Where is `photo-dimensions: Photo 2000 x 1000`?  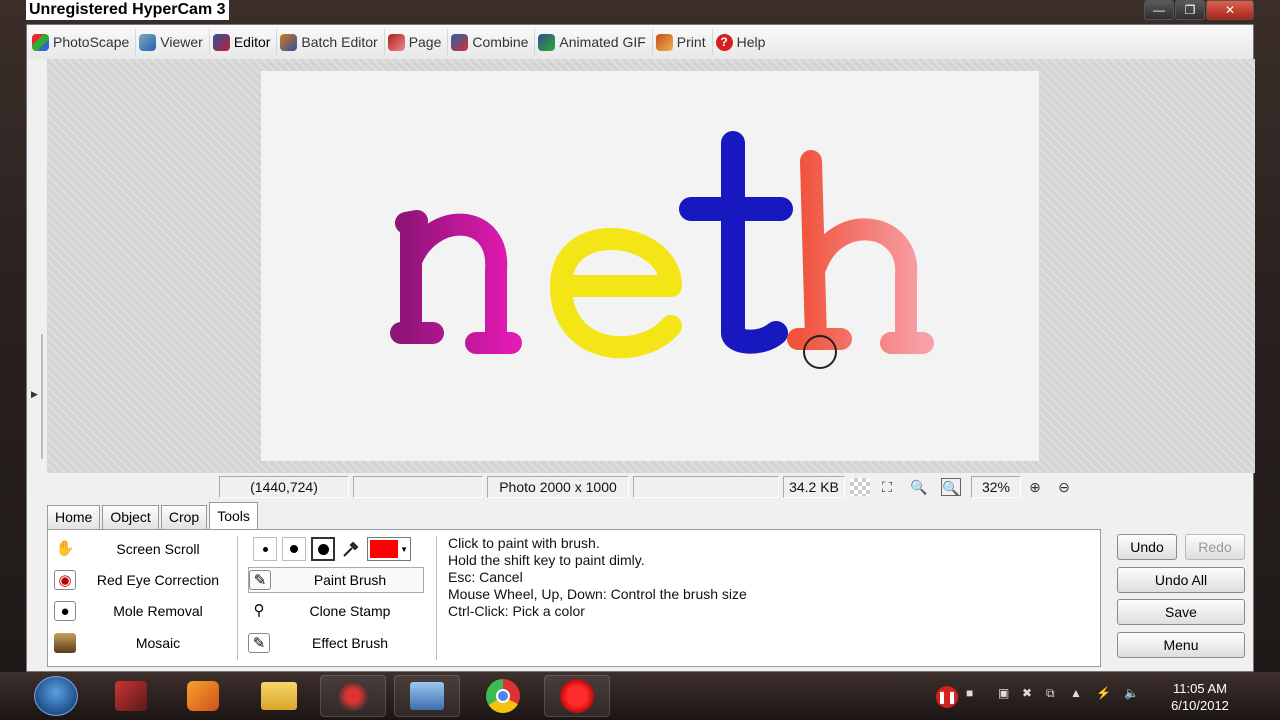 photo-dimensions: Photo 2000 x 1000 is located at coordinates (558, 487).